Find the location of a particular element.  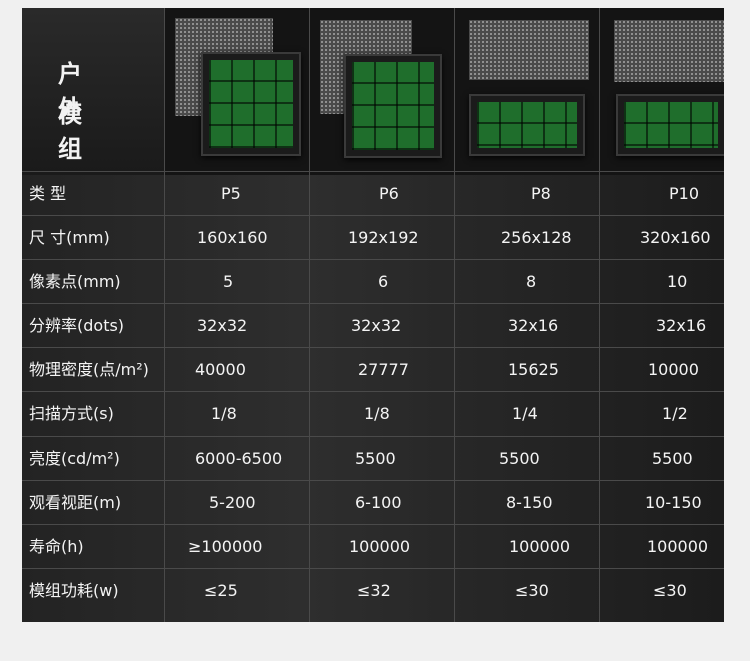

table-row-resolution: 分辨率(dots) 32x32 32x32 32x16 32x16 is located at coordinates (373, 325).